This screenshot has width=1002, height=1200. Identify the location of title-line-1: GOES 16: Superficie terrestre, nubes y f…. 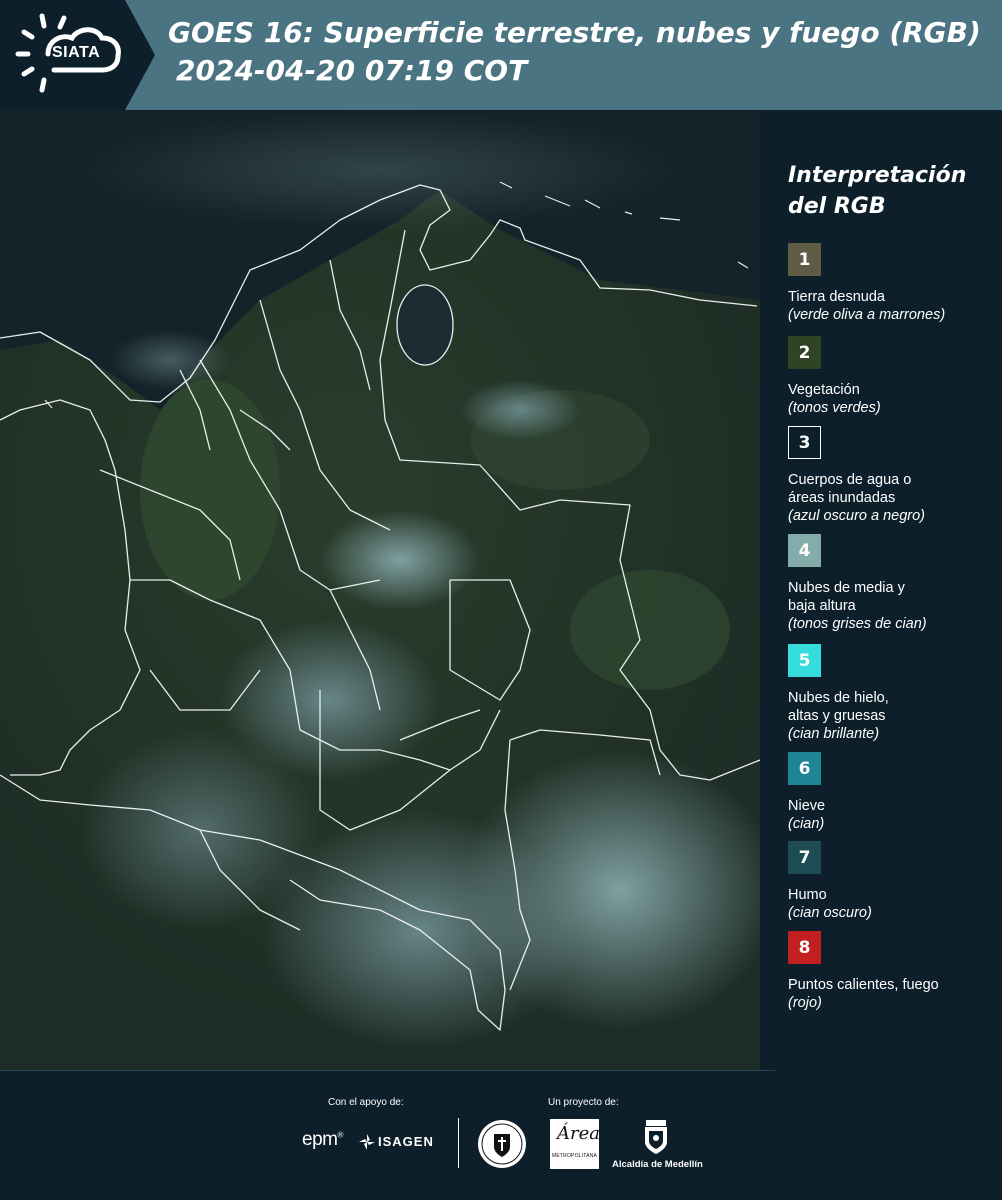
(574, 32).